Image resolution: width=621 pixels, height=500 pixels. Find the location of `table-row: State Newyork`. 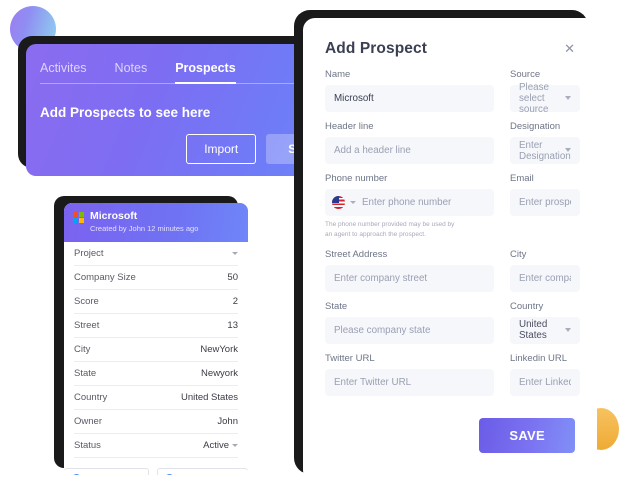

table-row: State Newyork is located at coordinates (156, 374).